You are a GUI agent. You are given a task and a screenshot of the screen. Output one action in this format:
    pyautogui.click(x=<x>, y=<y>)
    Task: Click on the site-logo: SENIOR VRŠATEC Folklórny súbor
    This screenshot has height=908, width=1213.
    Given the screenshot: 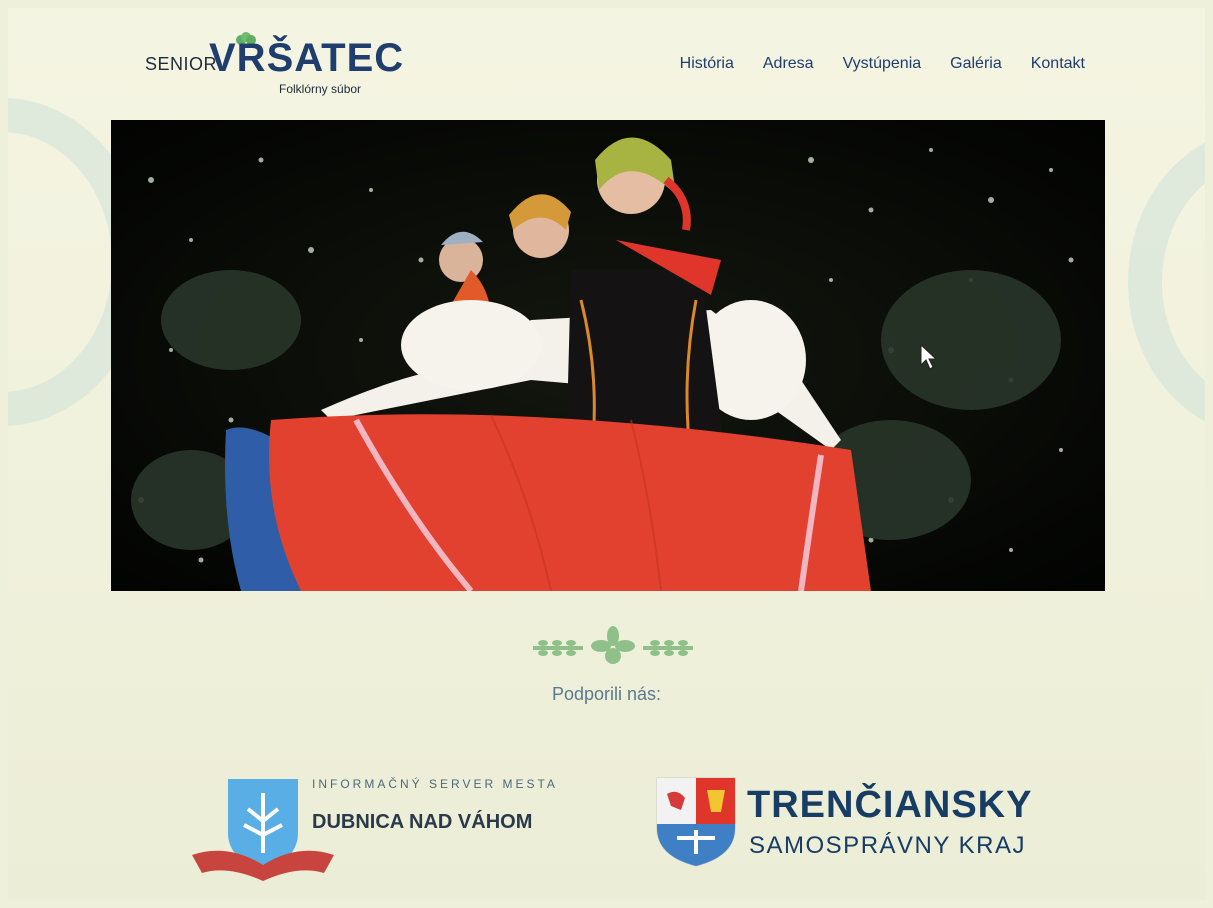 What is the action you would take?
    pyautogui.click(x=274, y=65)
    